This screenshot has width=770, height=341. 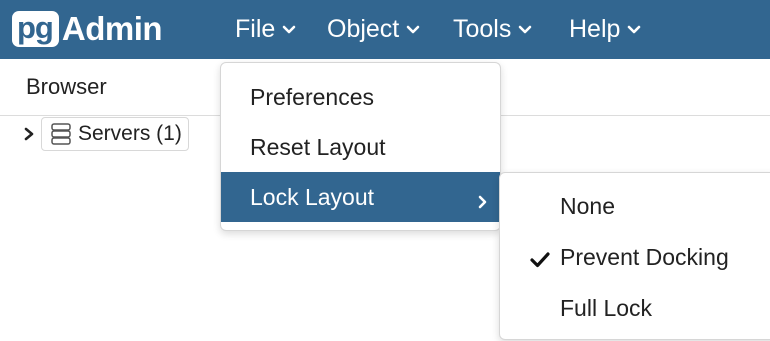 I want to click on submenu-item-full-lock: Full Lock, so click(x=635, y=308).